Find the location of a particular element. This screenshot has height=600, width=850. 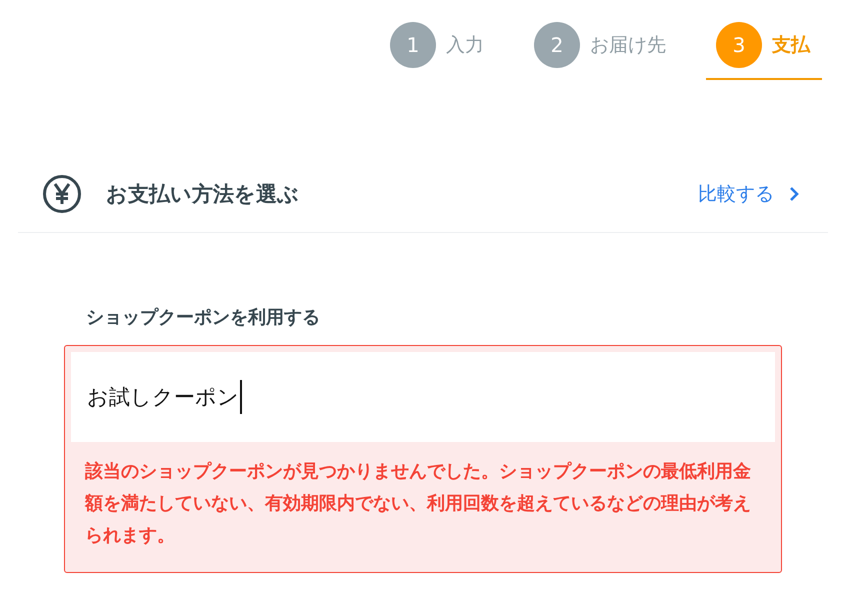

section-title: お支払い方法を選ぶ is located at coordinates (203, 194).